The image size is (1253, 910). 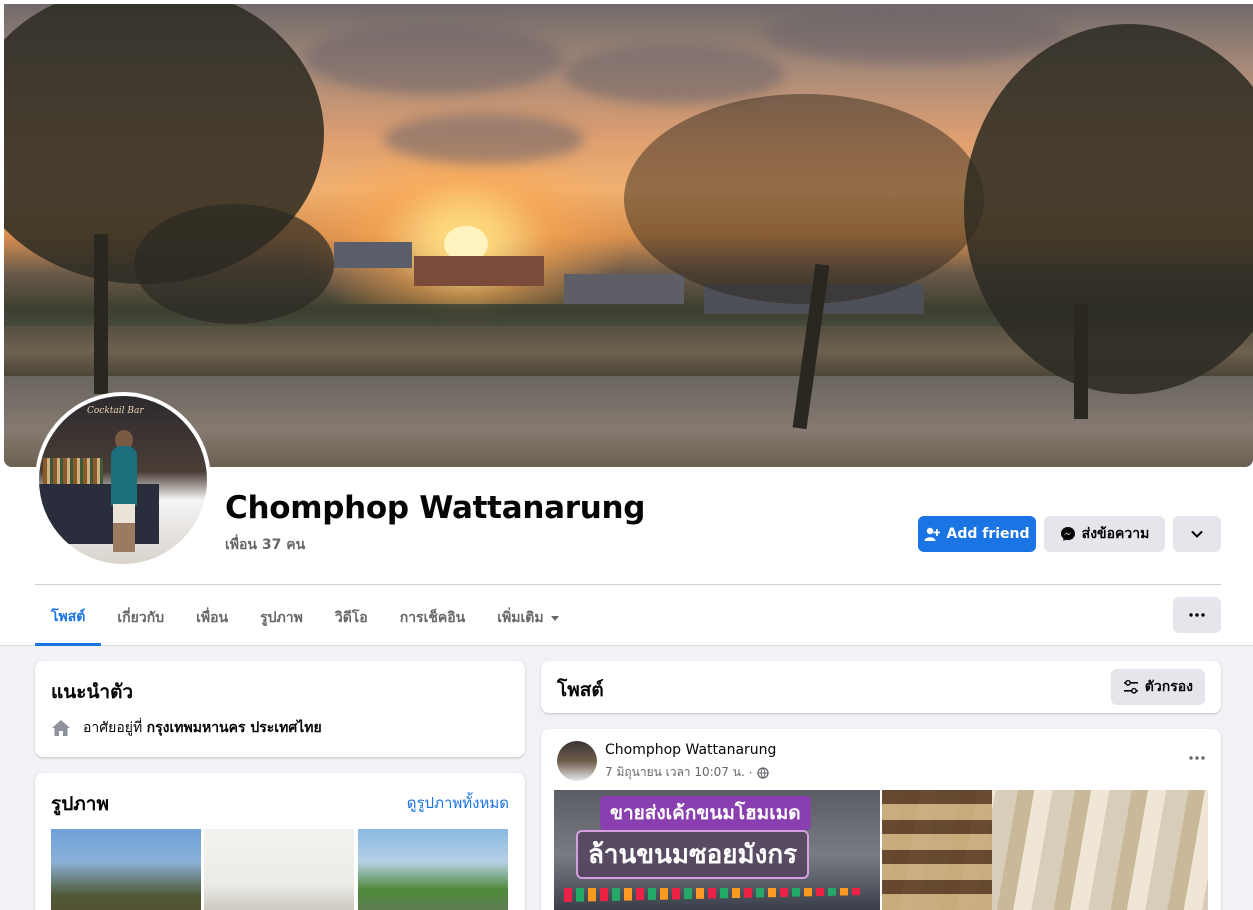 I want to click on bunting-flags, so click(x=714, y=895).